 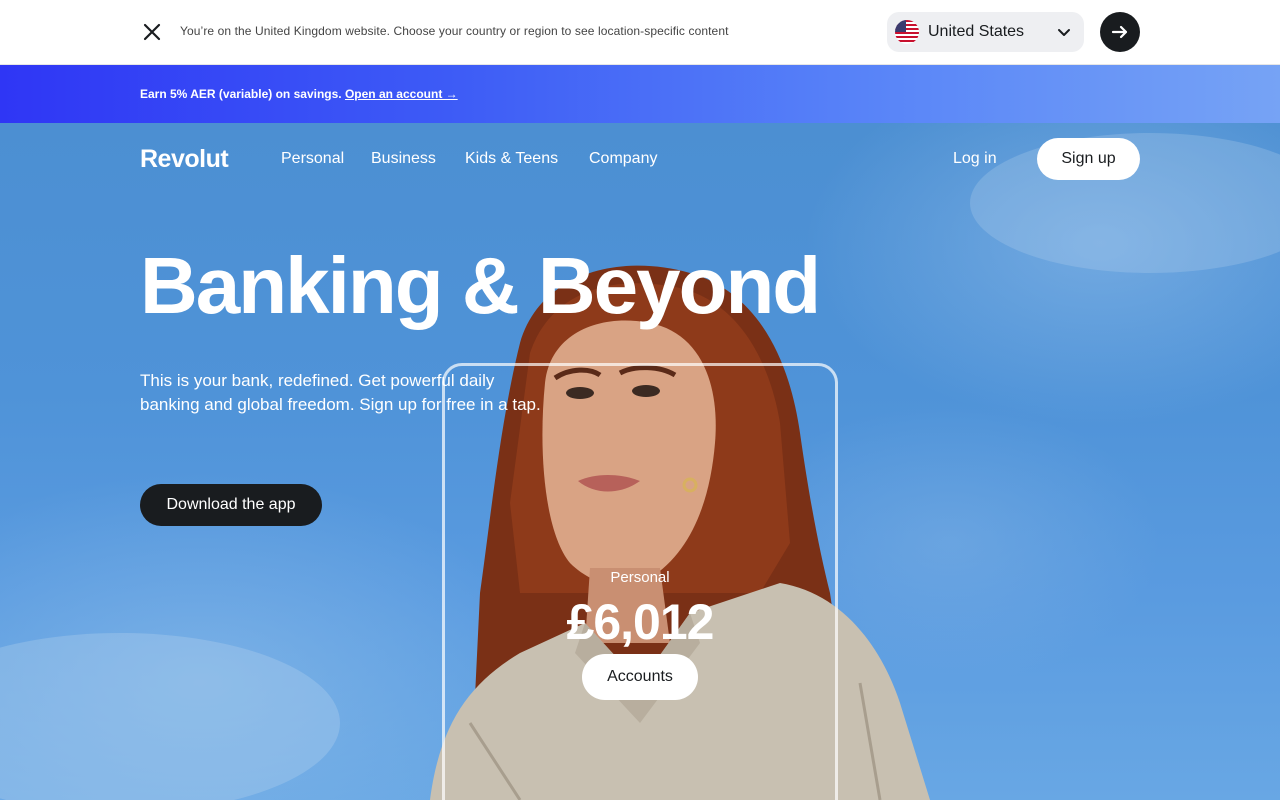 What do you see at coordinates (1064, 32) in the screenshot?
I see `chevron-down-icon` at bounding box center [1064, 32].